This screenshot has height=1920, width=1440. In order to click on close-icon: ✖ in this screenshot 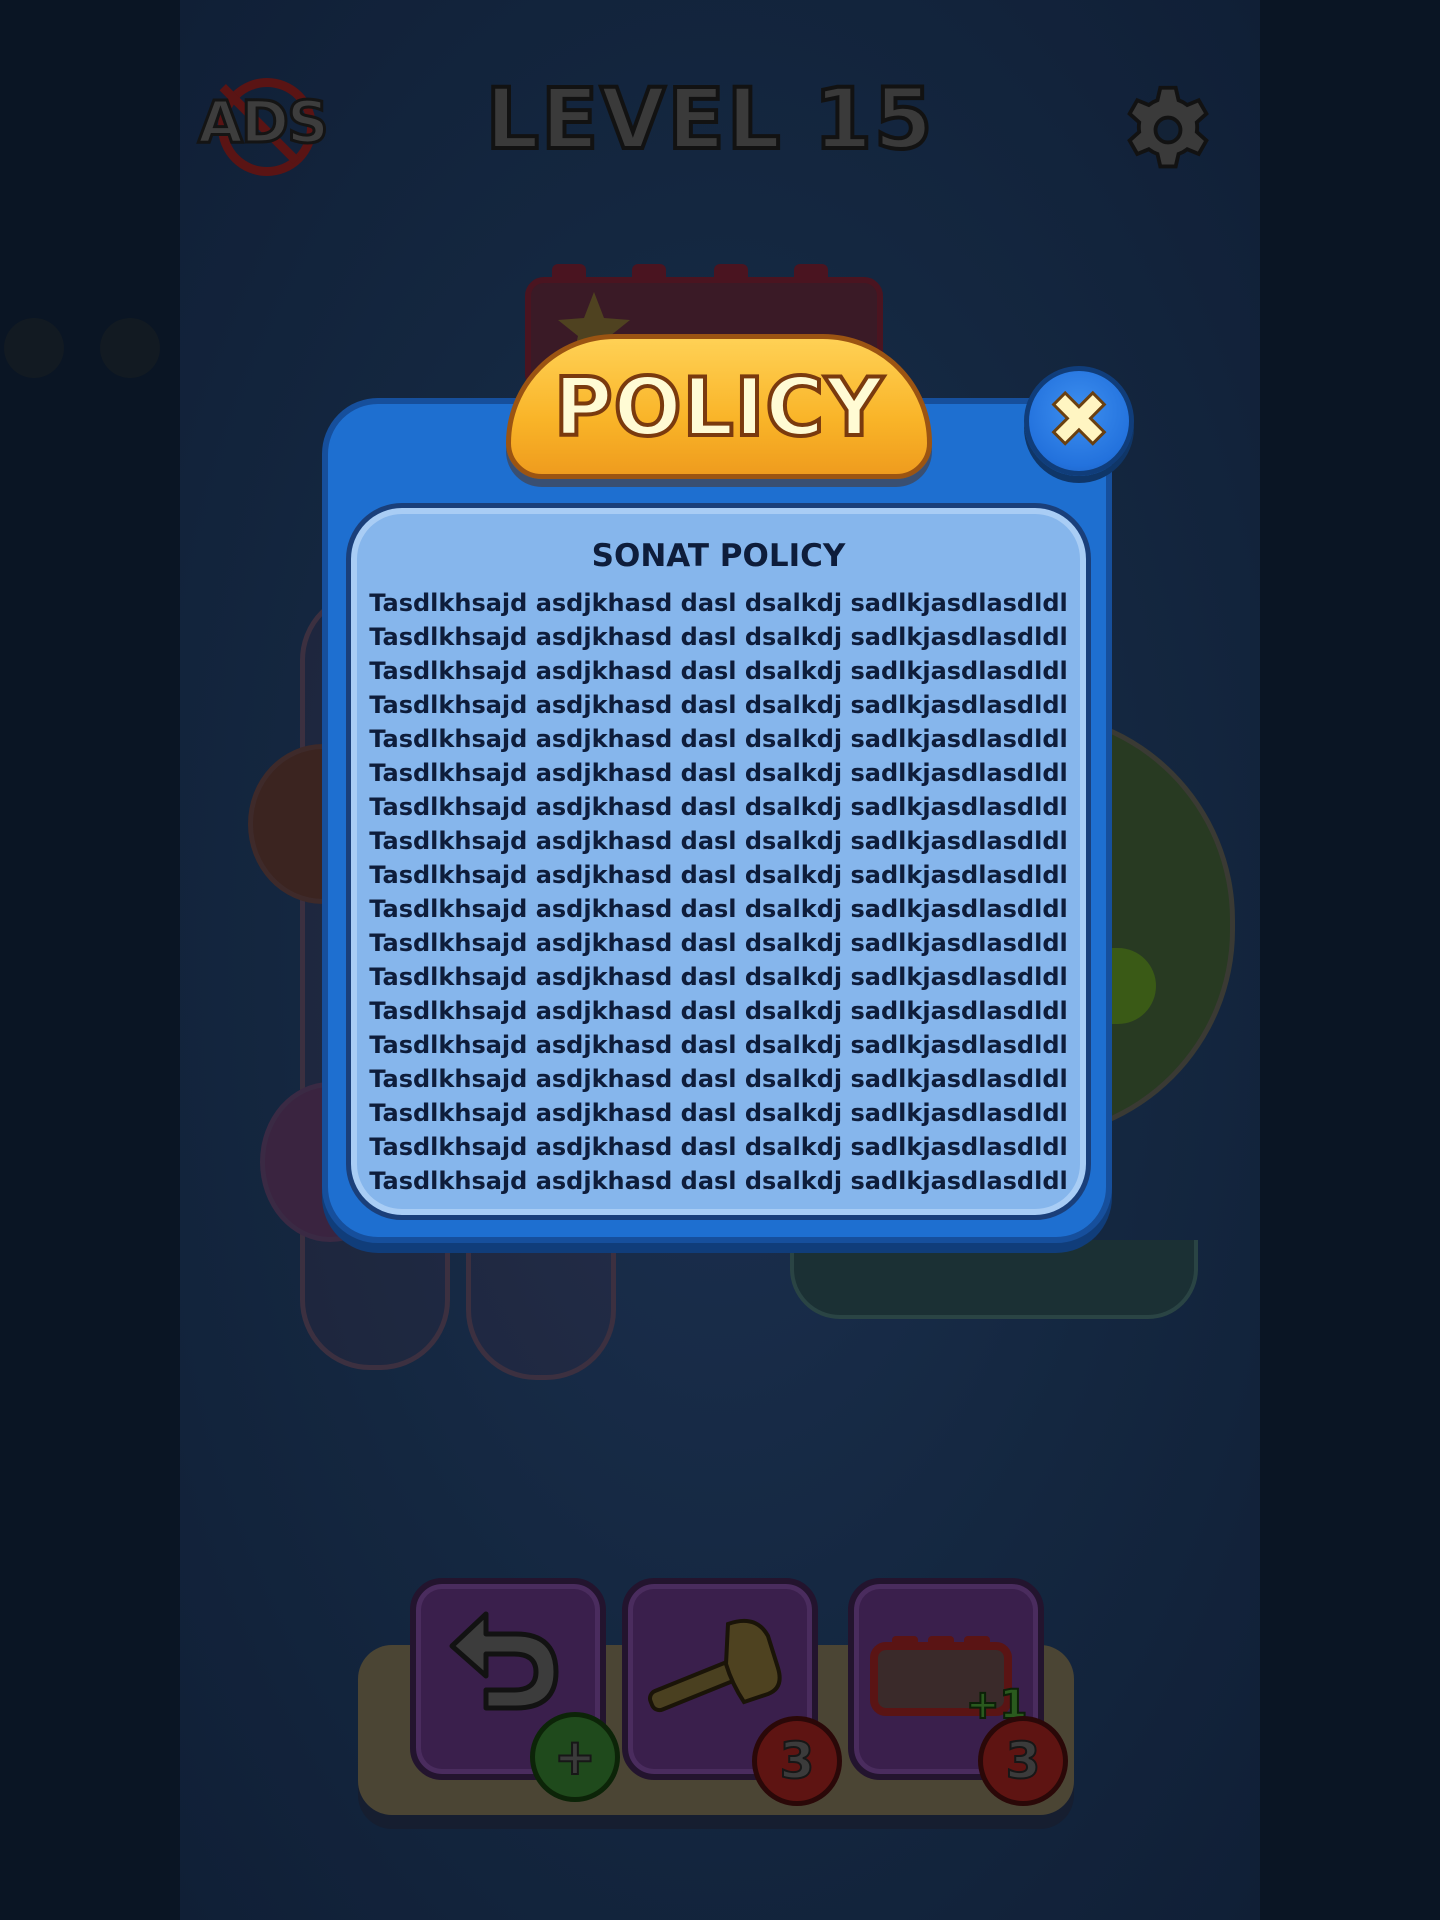, I will do `click(1079, 420)`.